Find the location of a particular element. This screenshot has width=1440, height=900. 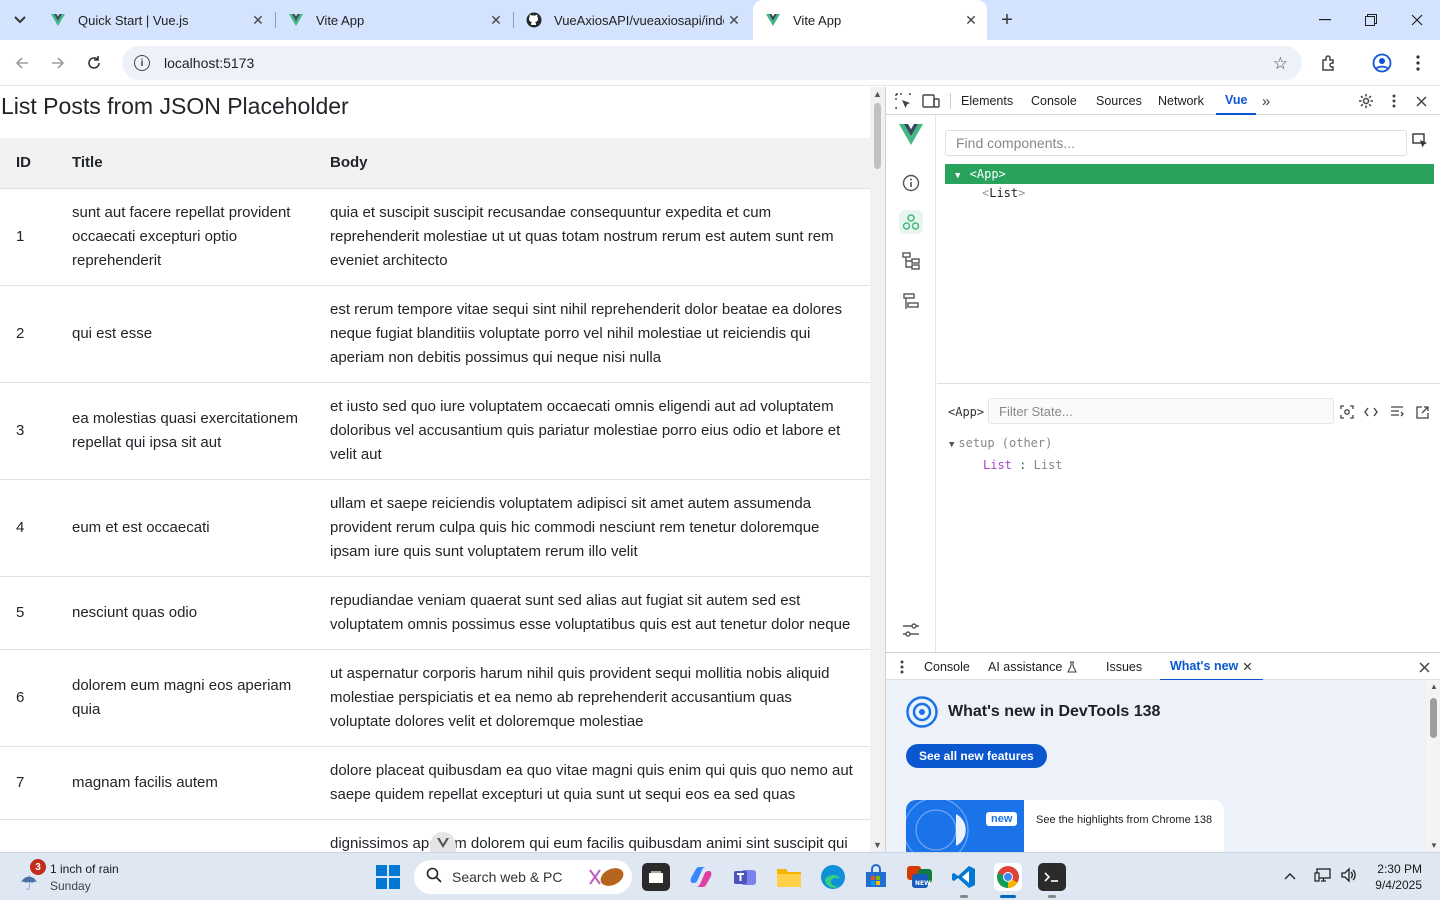

inspect-element-icon is located at coordinates (903, 101).